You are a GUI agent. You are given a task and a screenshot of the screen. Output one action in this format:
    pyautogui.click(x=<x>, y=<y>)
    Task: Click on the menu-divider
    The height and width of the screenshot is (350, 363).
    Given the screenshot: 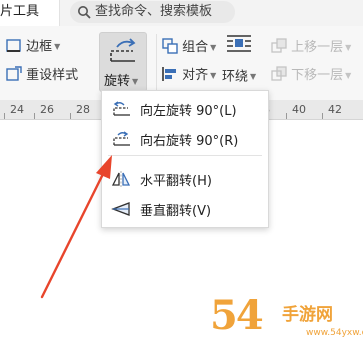 What is the action you would take?
    pyautogui.click(x=185, y=155)
    